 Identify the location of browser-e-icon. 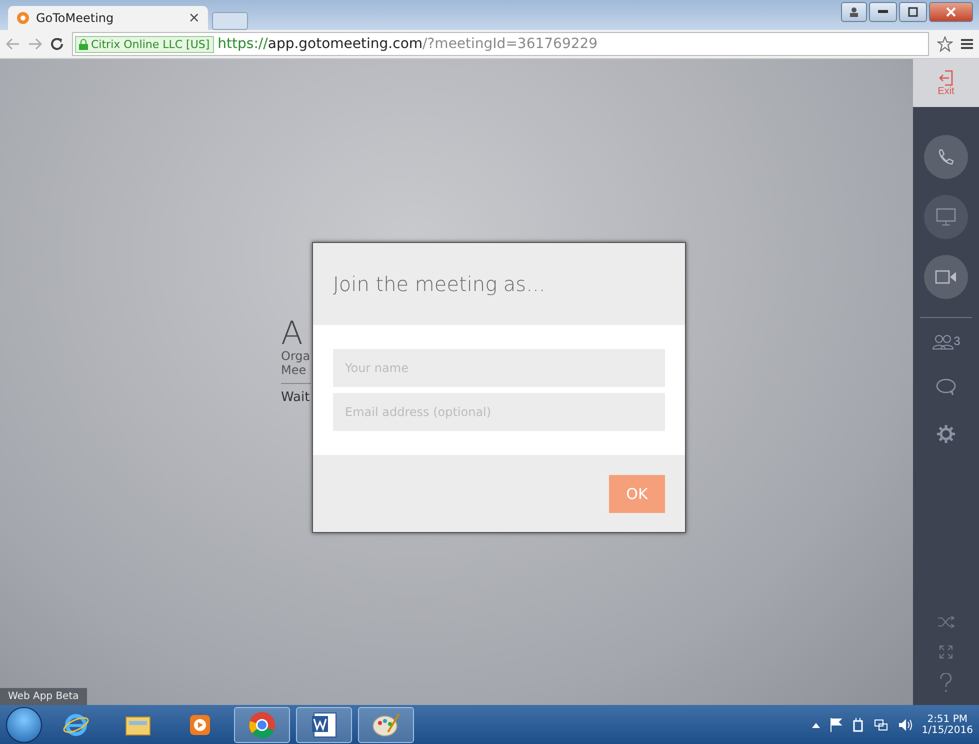
(76, 725).